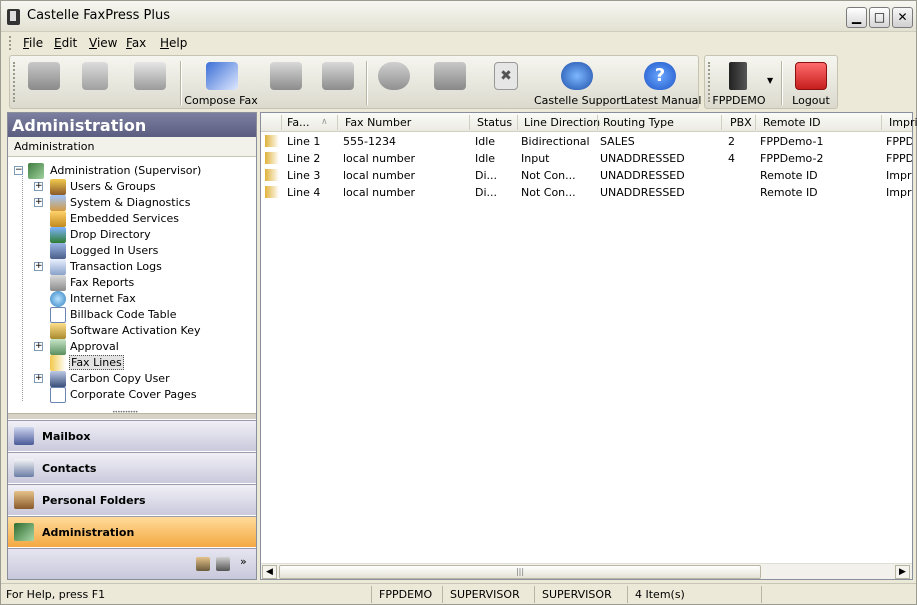  What do you see at coordinates (123, 314) in the screenshot?
I see `tree-item-label: Billback Code Table` at bounding box center [123, 314].